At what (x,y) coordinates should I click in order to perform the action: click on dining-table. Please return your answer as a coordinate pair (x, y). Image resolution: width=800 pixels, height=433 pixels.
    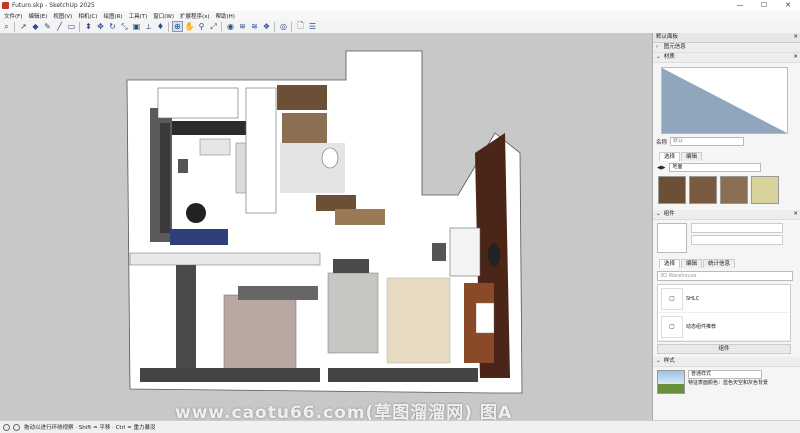
    Looking at the image, I should click on (465, 252).